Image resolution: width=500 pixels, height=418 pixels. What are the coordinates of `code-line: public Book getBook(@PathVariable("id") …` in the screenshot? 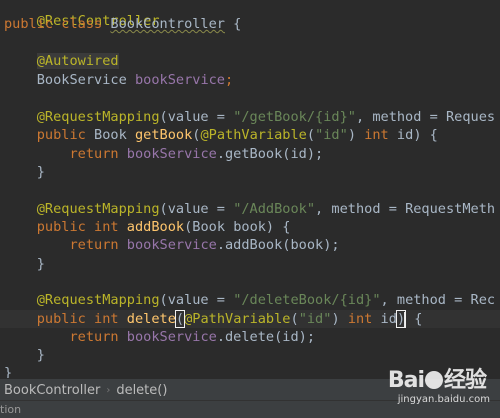 It's located at (221, 135).